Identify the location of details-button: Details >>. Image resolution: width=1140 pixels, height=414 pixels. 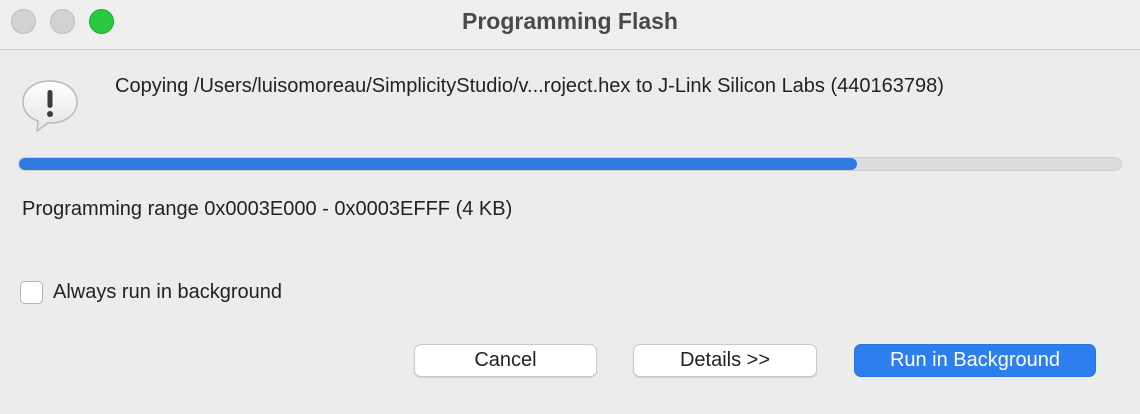
(725, 360).